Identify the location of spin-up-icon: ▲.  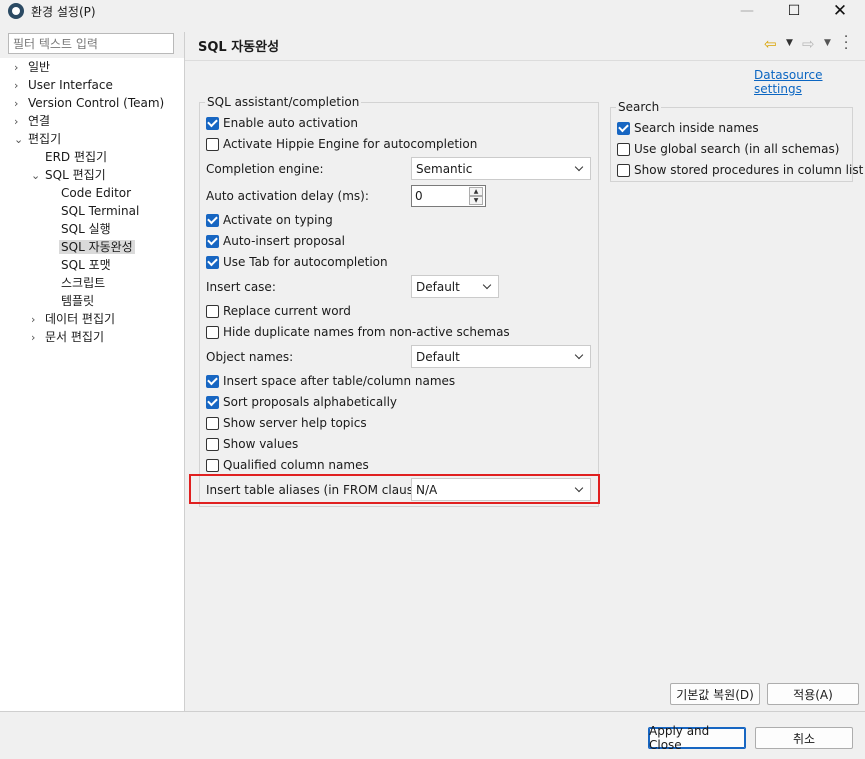
(476, 191).